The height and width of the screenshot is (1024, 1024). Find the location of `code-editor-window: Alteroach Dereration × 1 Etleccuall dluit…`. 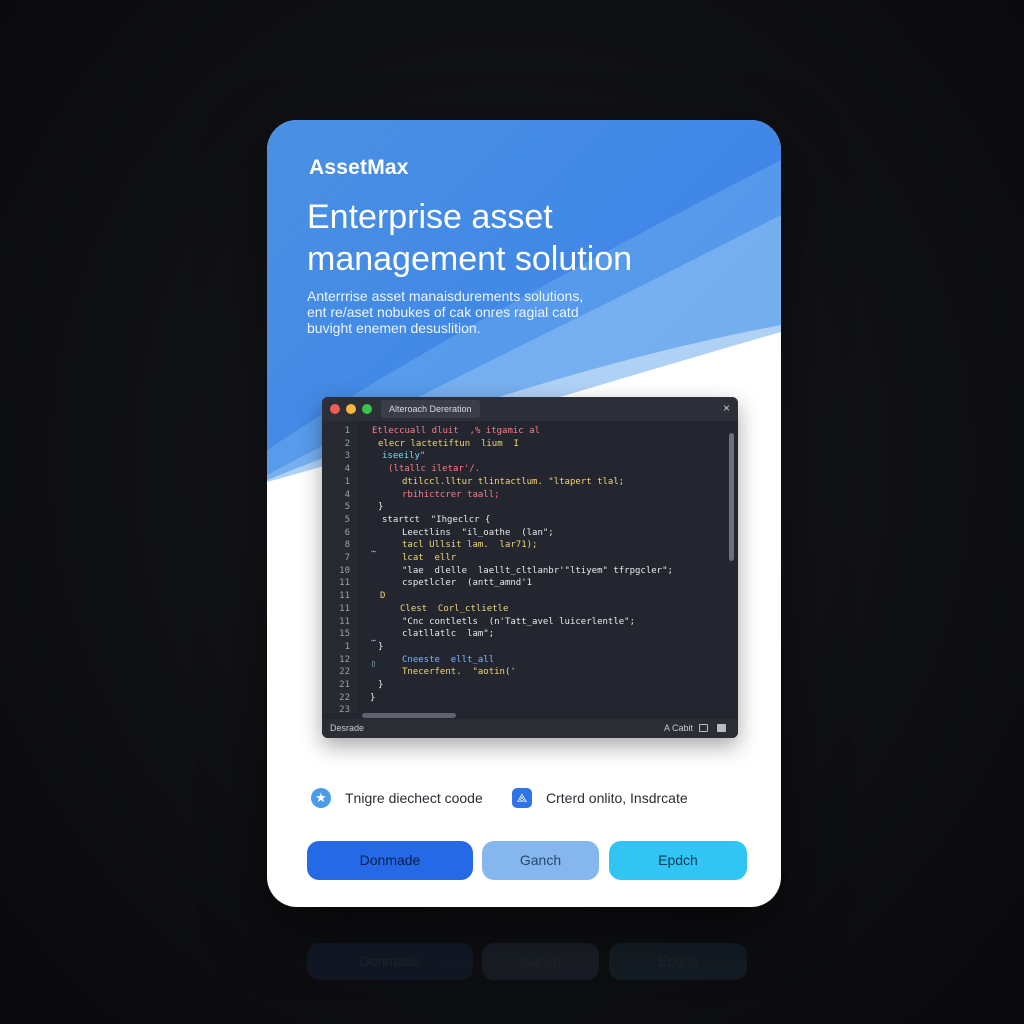

code-editor-window: Alteroach Dereration × 1 Etleccuall dluit… is located at coordinates (530, 567).